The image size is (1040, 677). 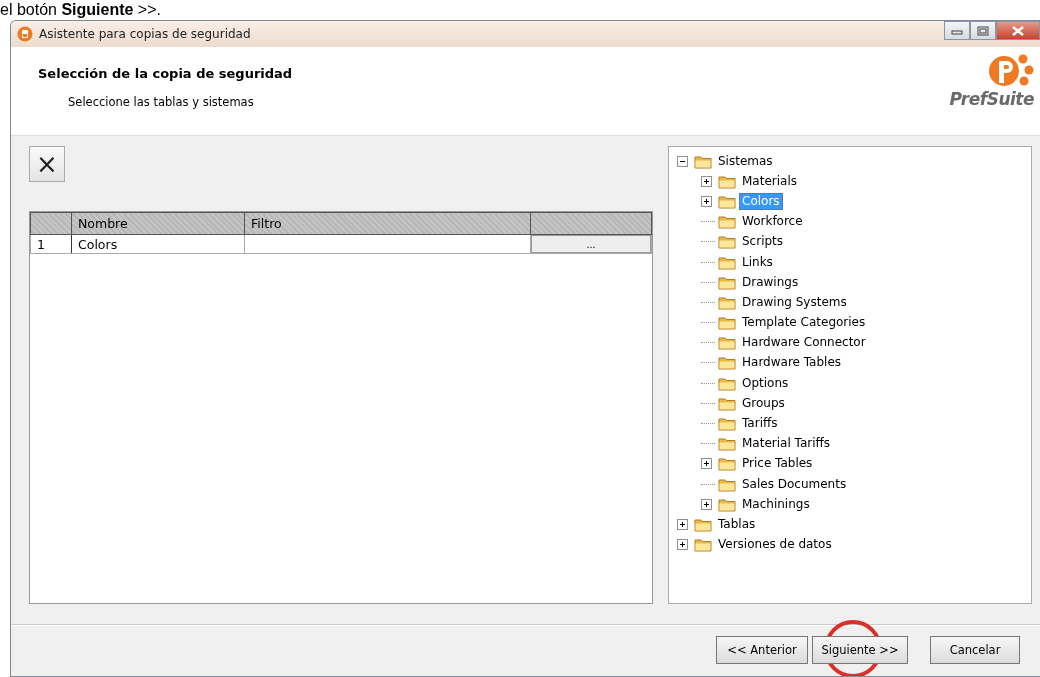 I want to click on tree-item: Machinings, so click(x=776, y=504).